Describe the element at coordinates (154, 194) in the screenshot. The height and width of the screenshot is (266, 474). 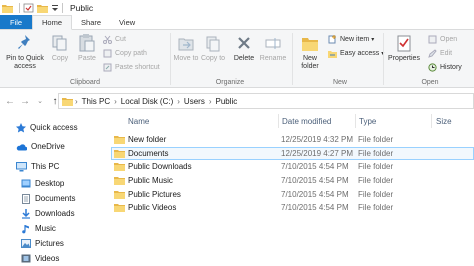
I see `file-name: Public Pictures` at that location.